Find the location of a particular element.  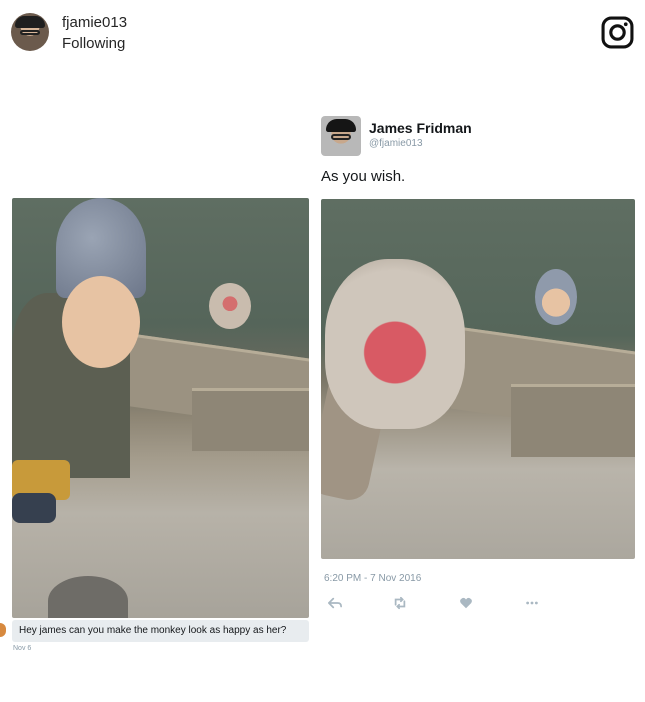

tweet-avatar is located at coordinates (341, 136).